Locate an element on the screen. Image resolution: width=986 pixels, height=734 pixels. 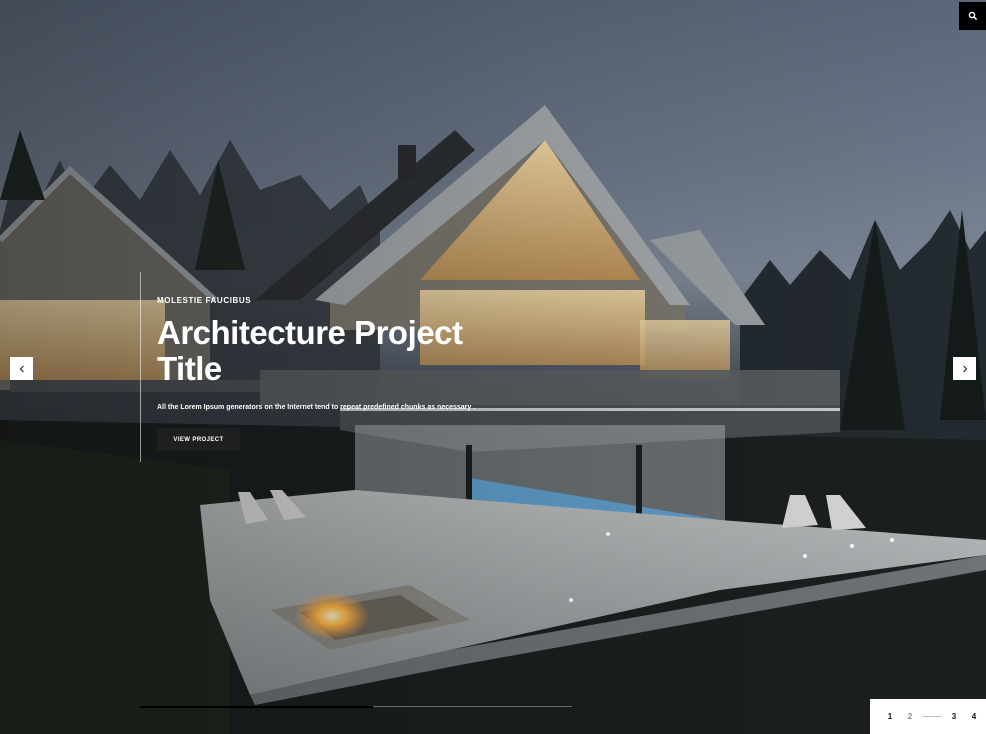
hero-eyebrow: MOLESTIE FAUCIBUS is located at coordinates (204, 300).